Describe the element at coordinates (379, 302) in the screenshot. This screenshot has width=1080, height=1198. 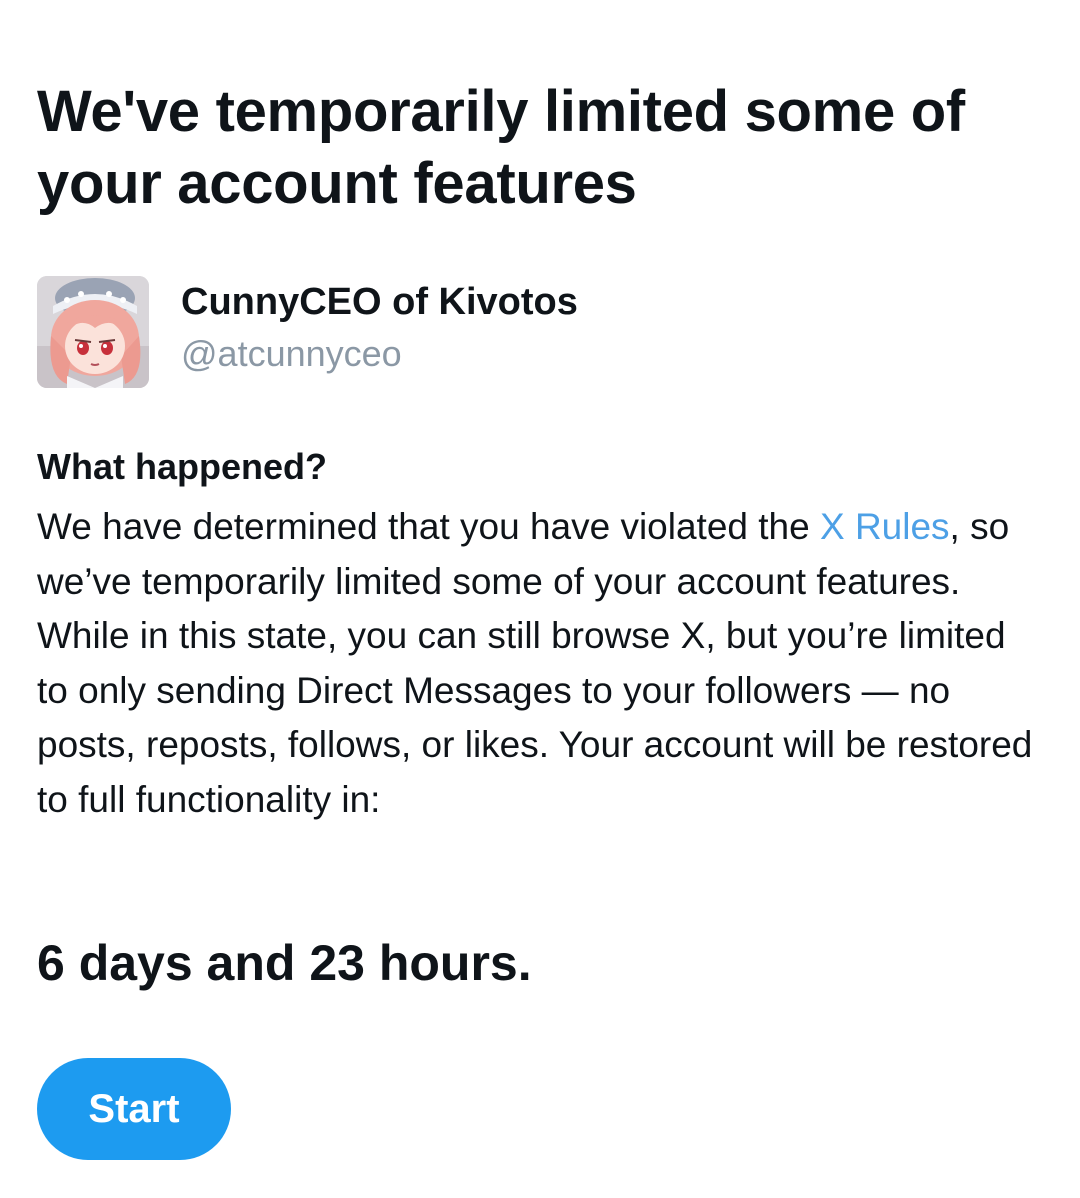
I see `account-display-name: CunnyCEO of Kivotos` at that location.